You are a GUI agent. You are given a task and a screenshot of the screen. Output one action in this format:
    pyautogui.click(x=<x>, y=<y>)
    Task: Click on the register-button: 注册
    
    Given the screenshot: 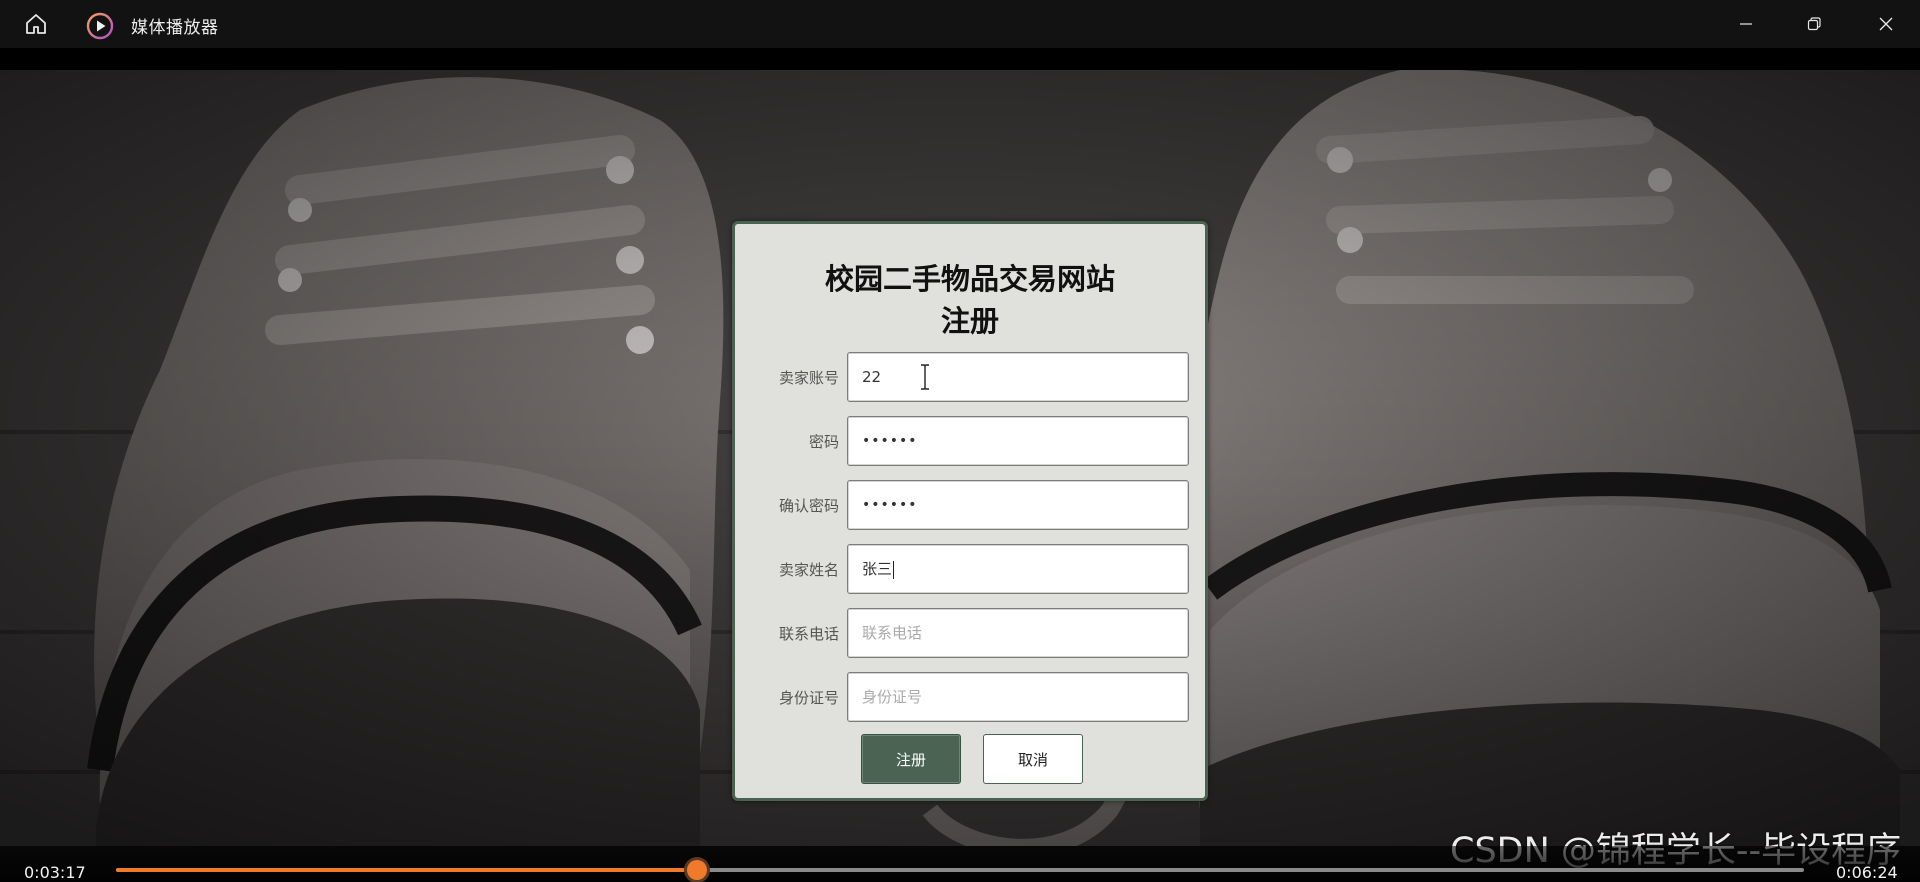 What is the action you would take?
    pyautogui.click(x=911, y=759)
    